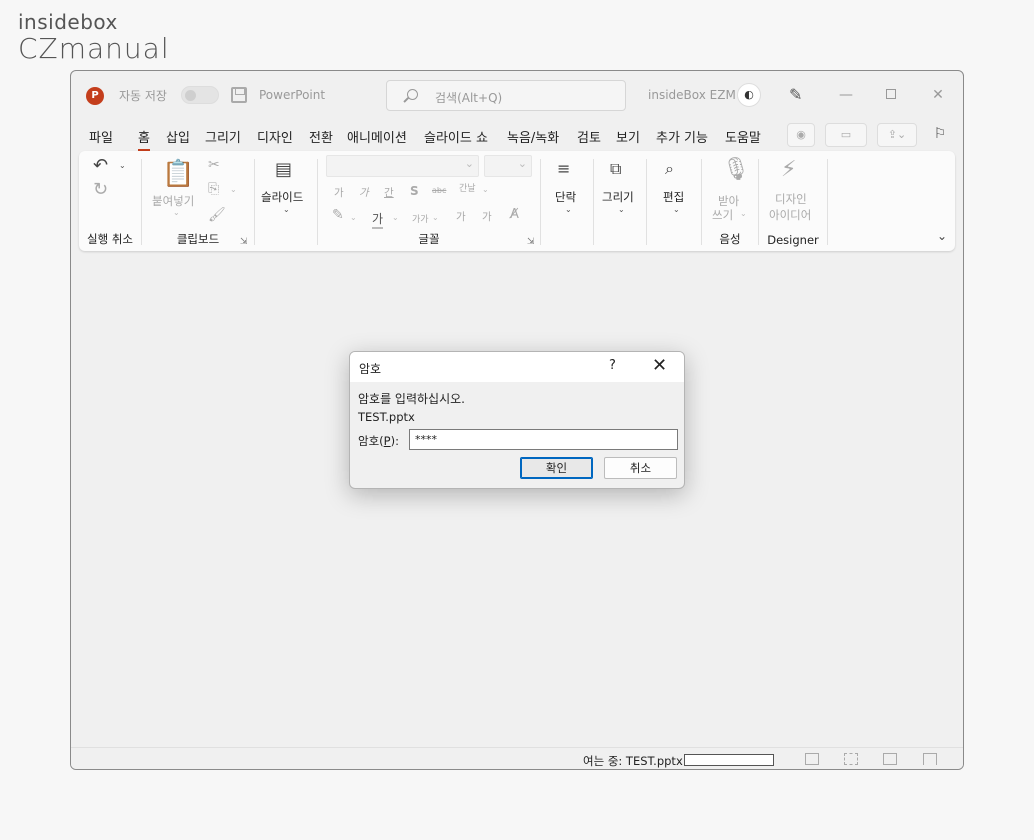 The width and height of the screenshot is (1034, 840). What do you see at coordinates (371, 441) in the screenshot?
I see `password-label-prefix: 암호(` at bounding box center [371, 441].